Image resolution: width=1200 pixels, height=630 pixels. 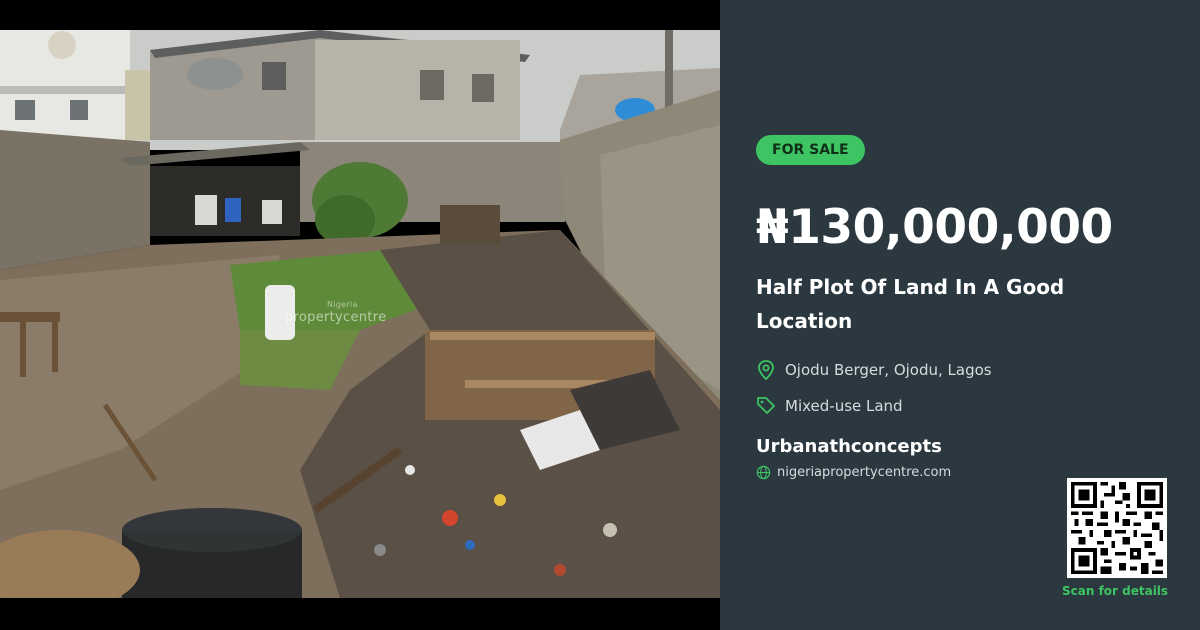 I want to click on globe-icon, so click(x=763, y=472).